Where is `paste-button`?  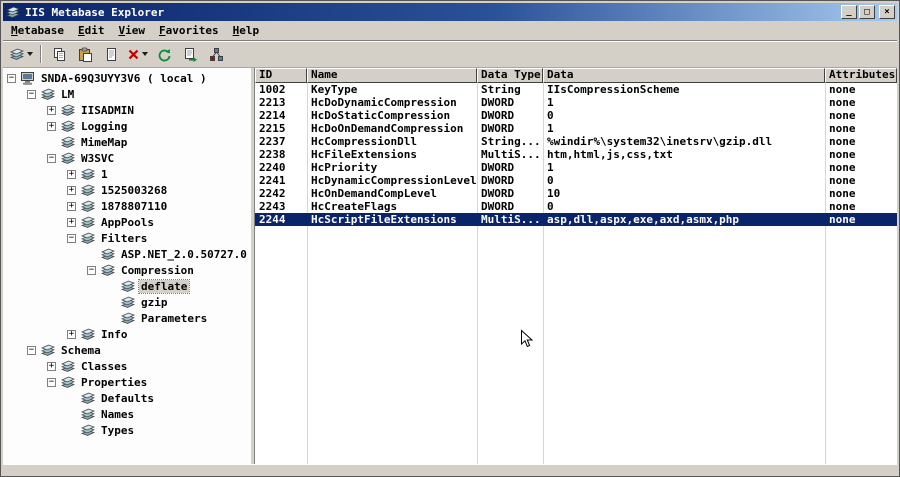
paste-button is located at coordinates (85, 54).